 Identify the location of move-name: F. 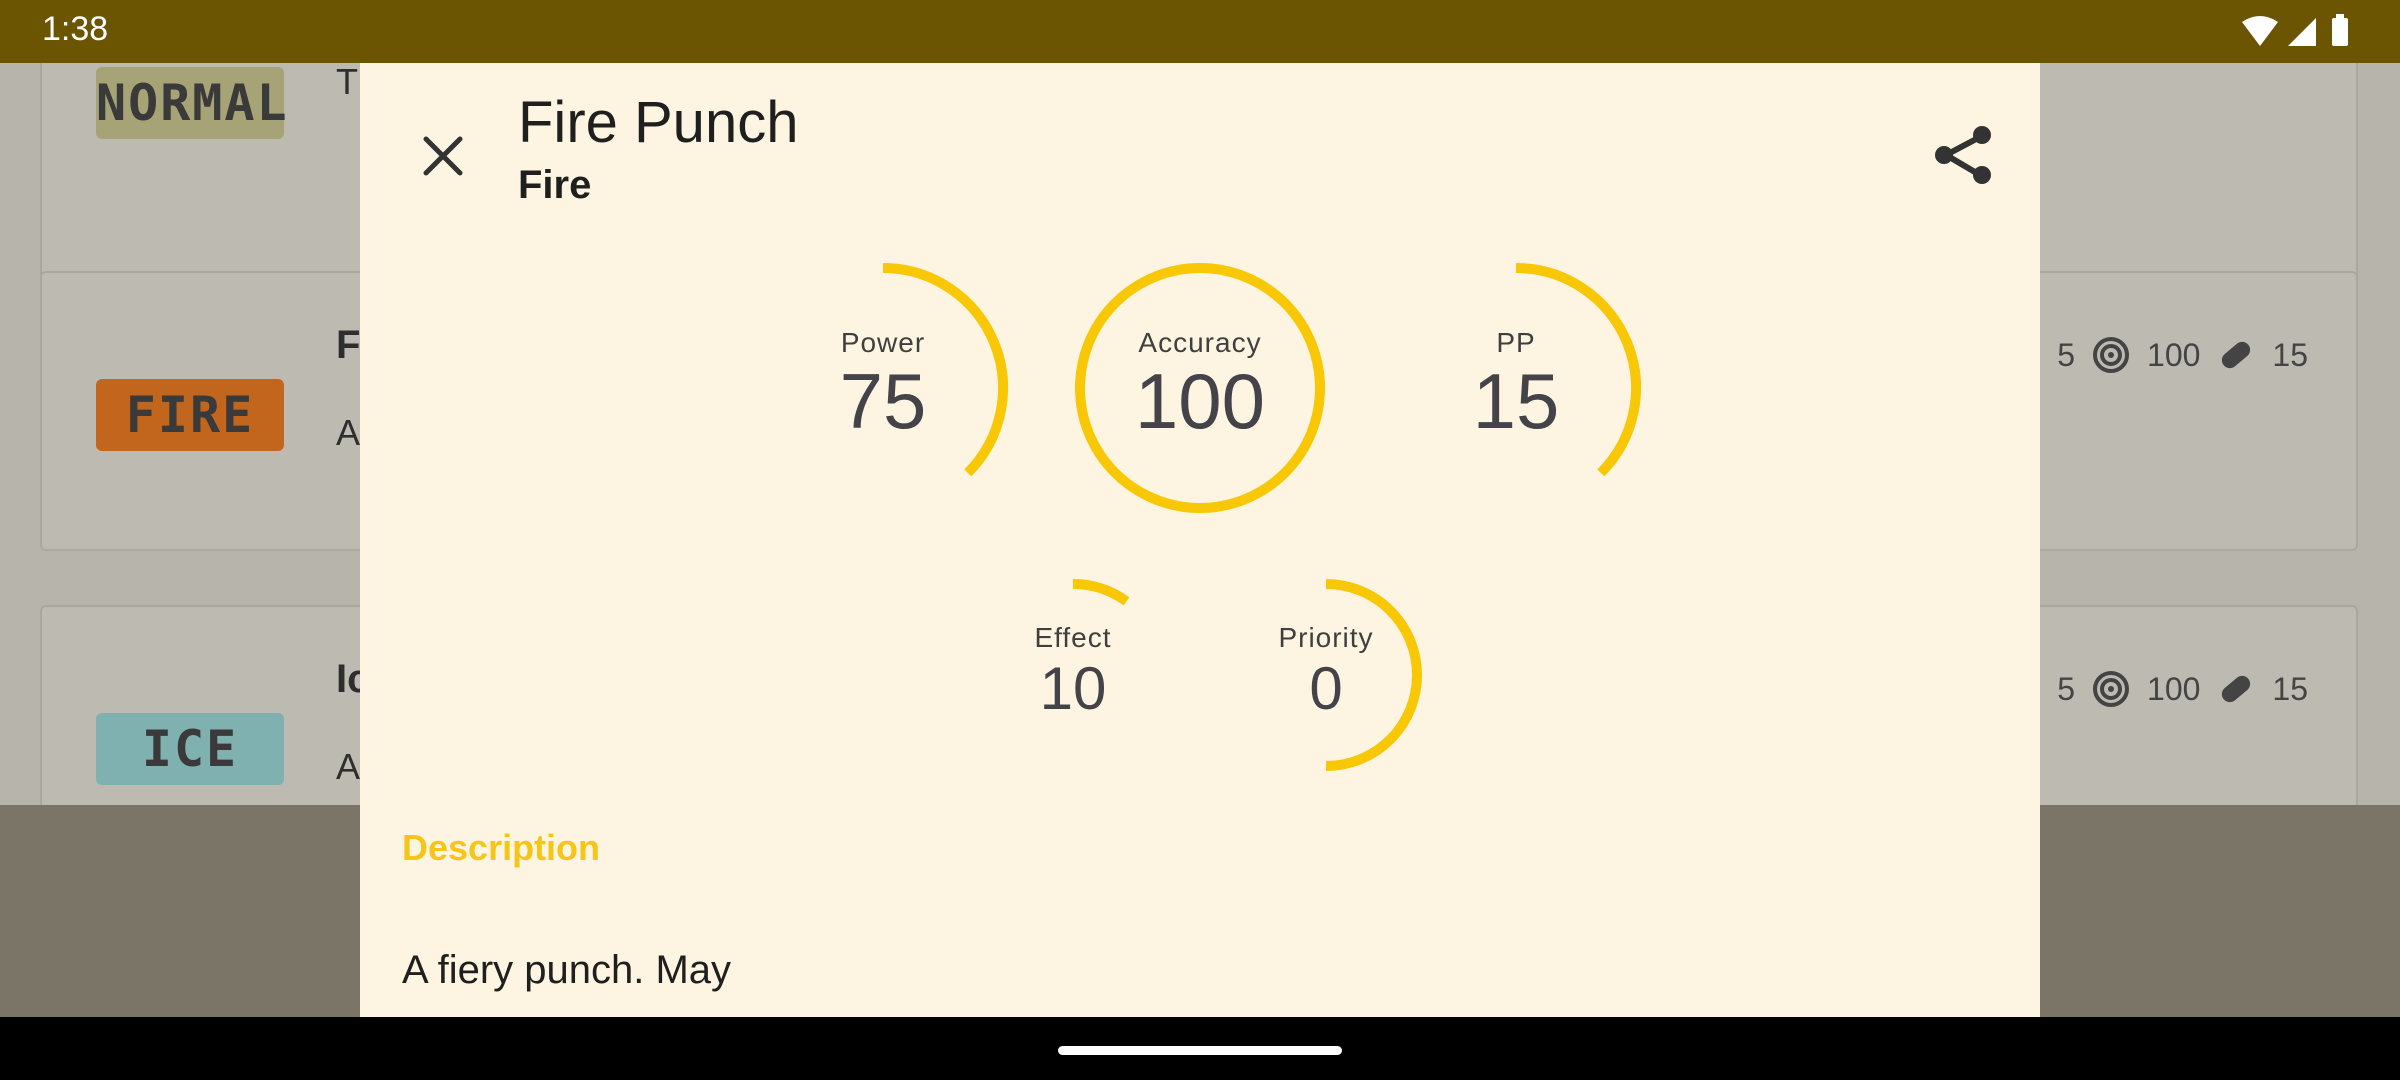
(348, 345).